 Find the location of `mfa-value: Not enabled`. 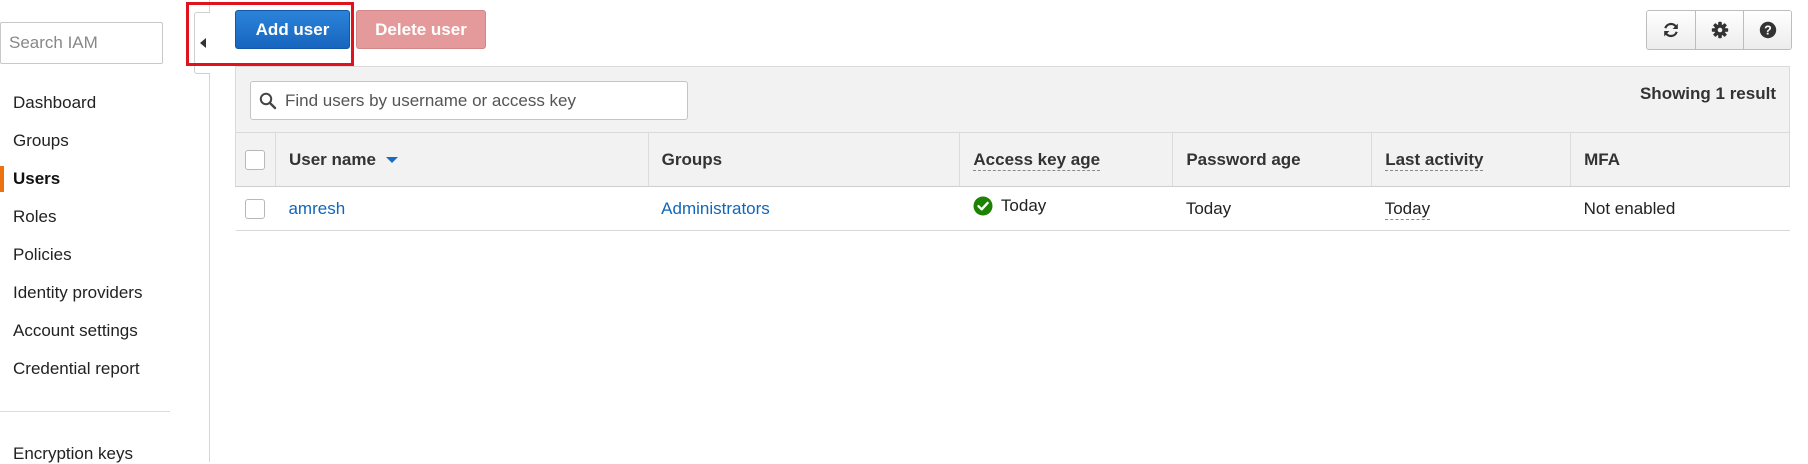

mfa-value: Not enabled is located at coordinates (1629, 208).